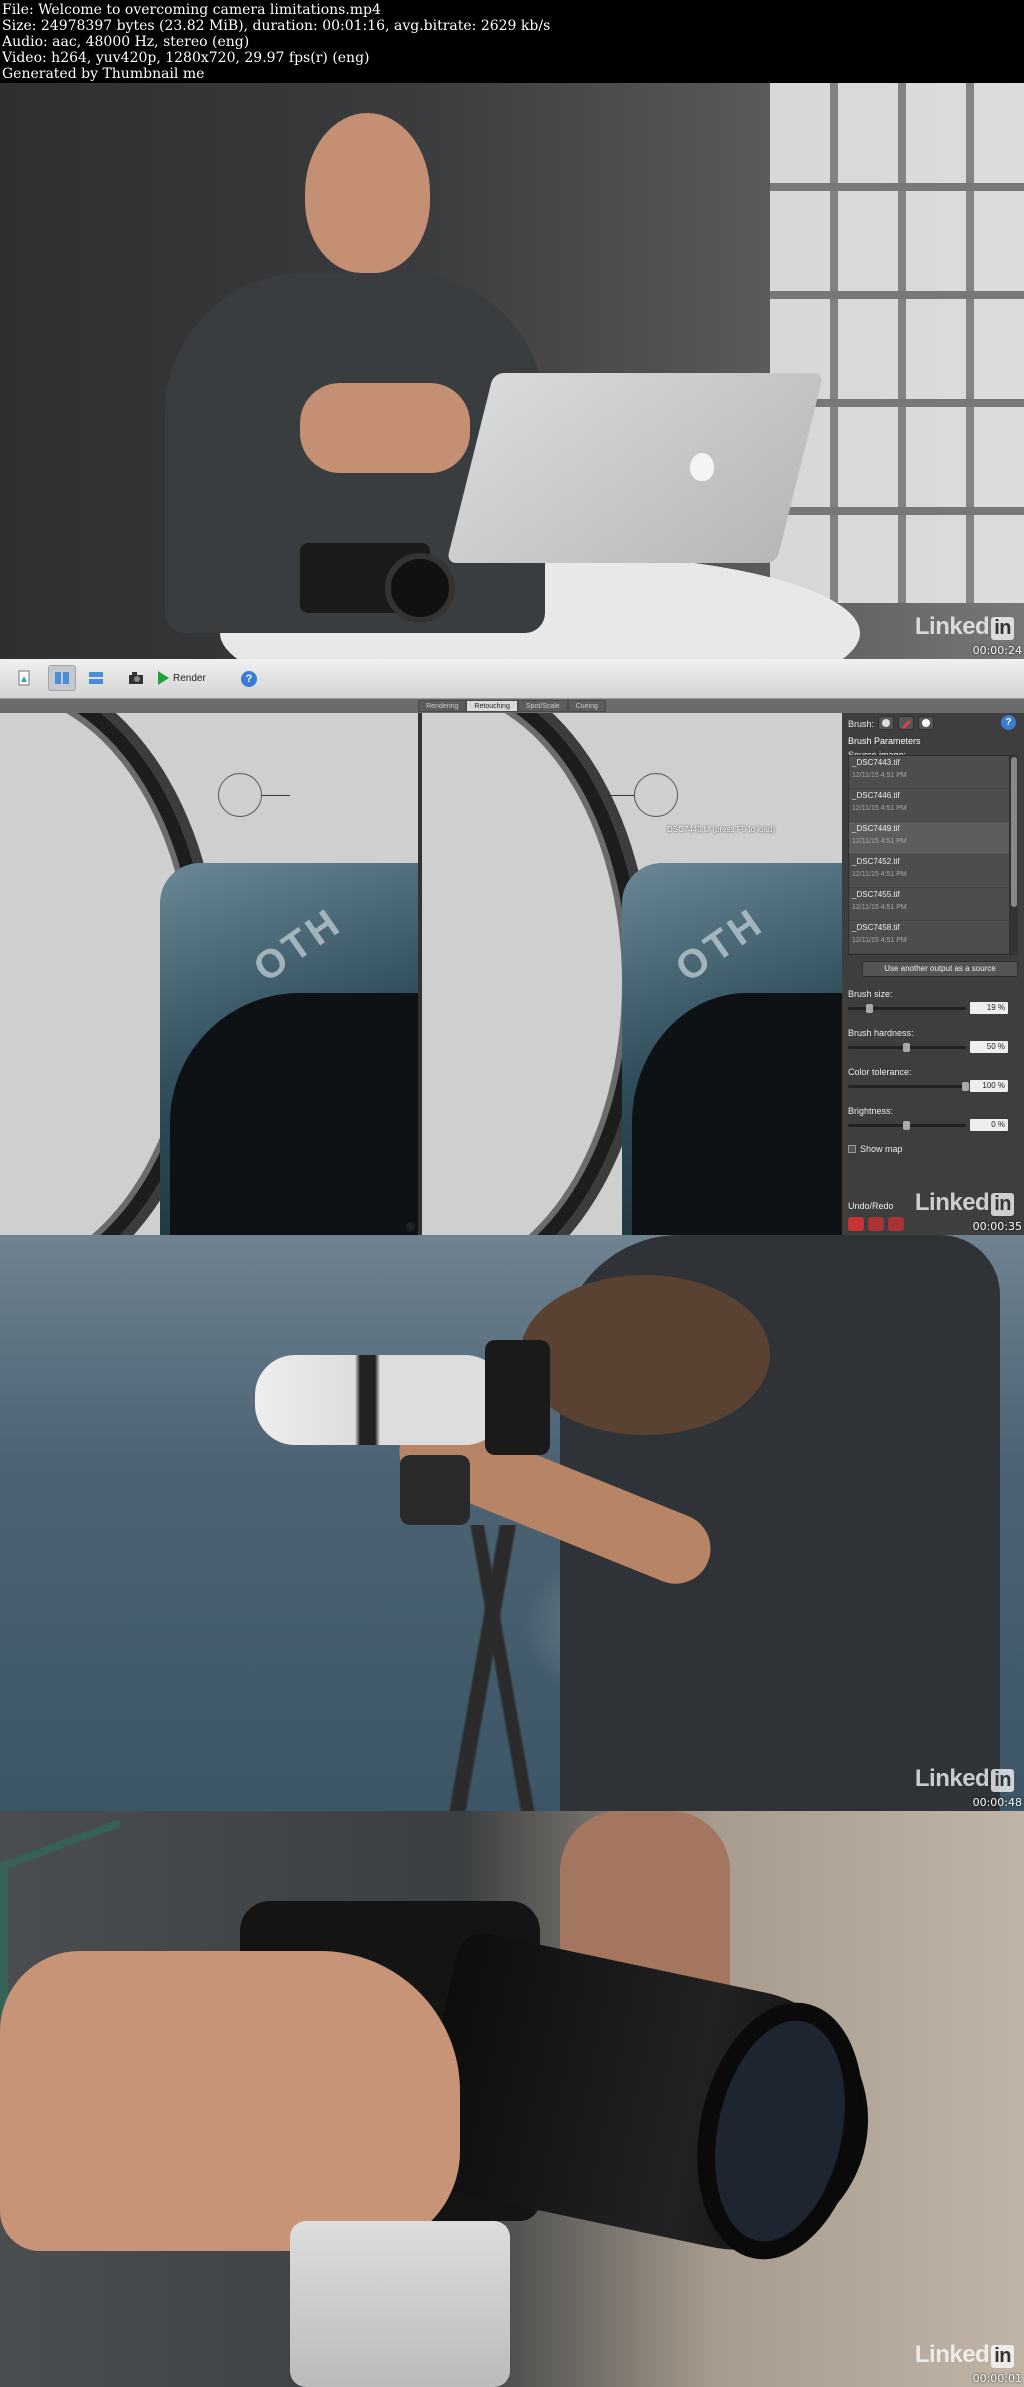  What do you see at coordinates (249, 679) in the screenshot?
I see `help-icon: ?` at bounding box center [249, 679].